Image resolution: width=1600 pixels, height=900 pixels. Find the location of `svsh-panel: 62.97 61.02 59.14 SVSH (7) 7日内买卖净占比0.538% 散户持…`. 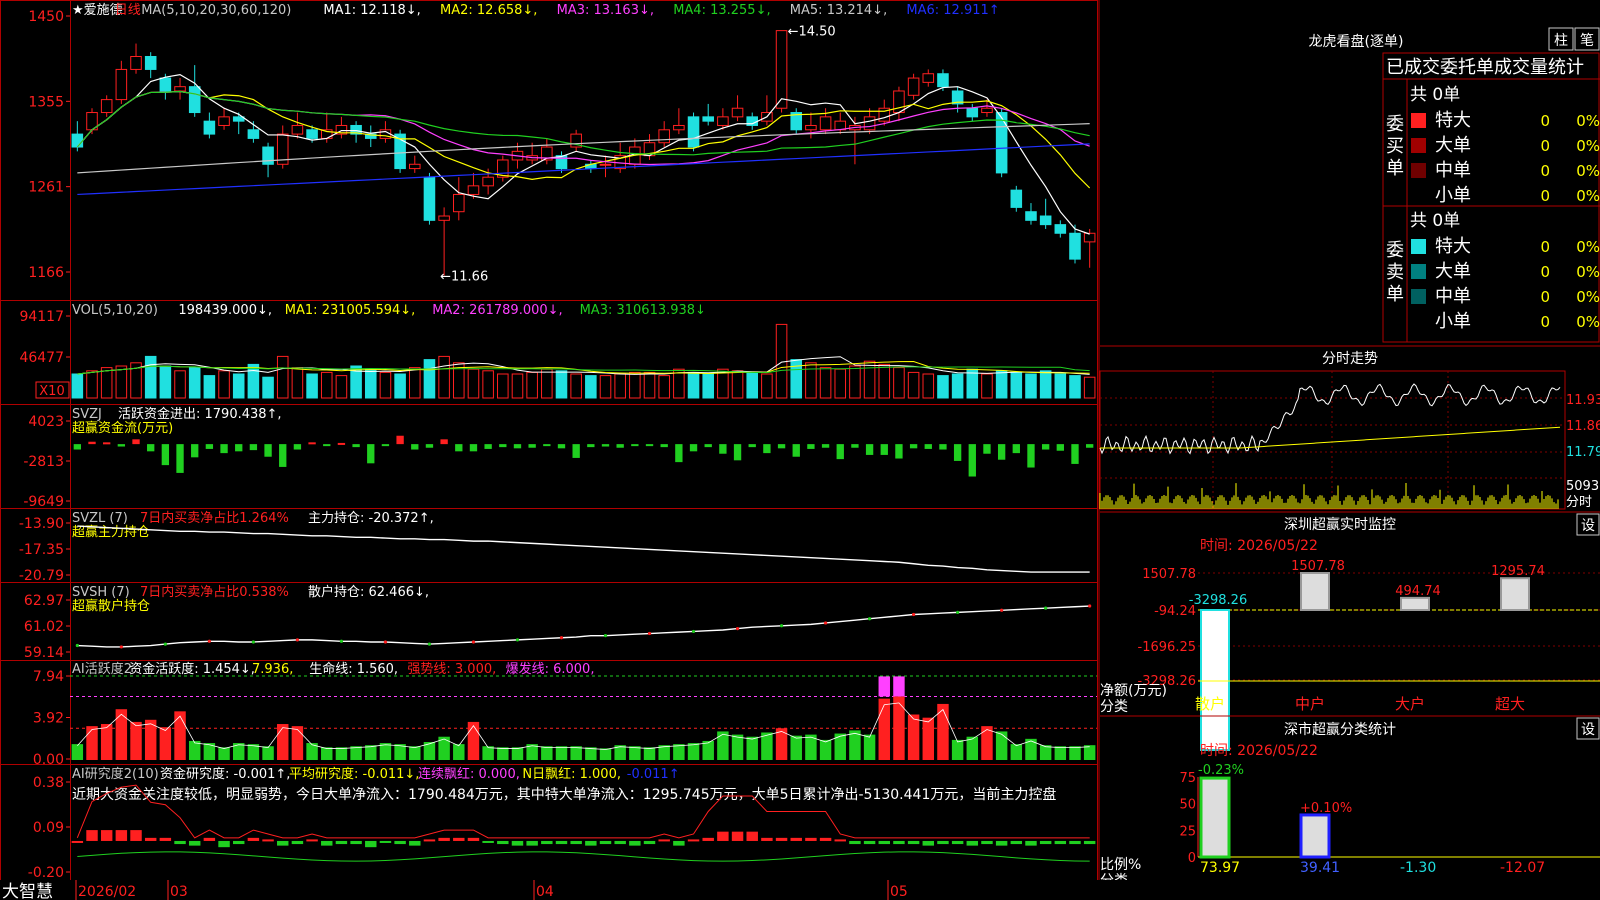

svsh-panel: 62.97 61.02 59.14 SVSH (7) 7日内买卖净占比0.538% 散户持… is located at coordinates (558, 622).